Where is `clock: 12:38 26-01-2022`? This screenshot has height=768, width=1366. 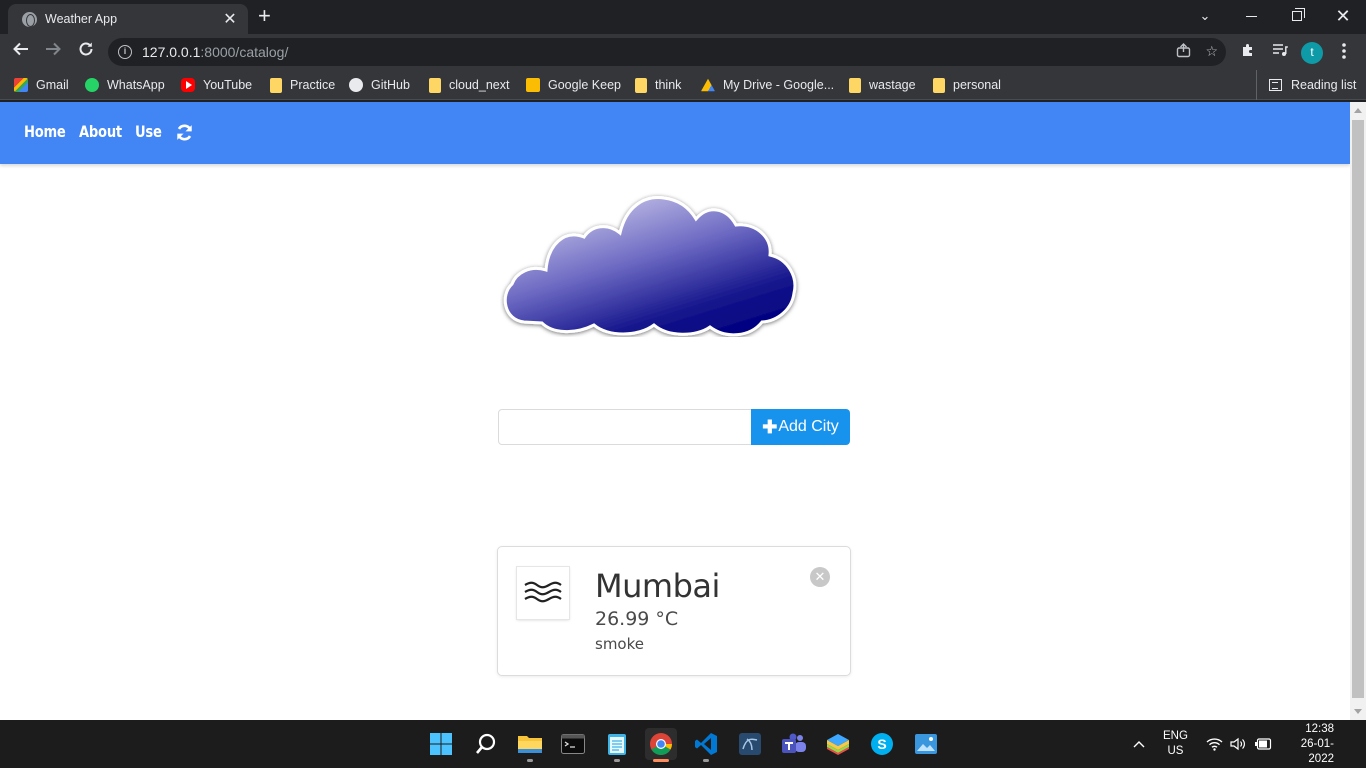 clock: 12:38 26-01-2022 is located at coordinates (1309, 744).